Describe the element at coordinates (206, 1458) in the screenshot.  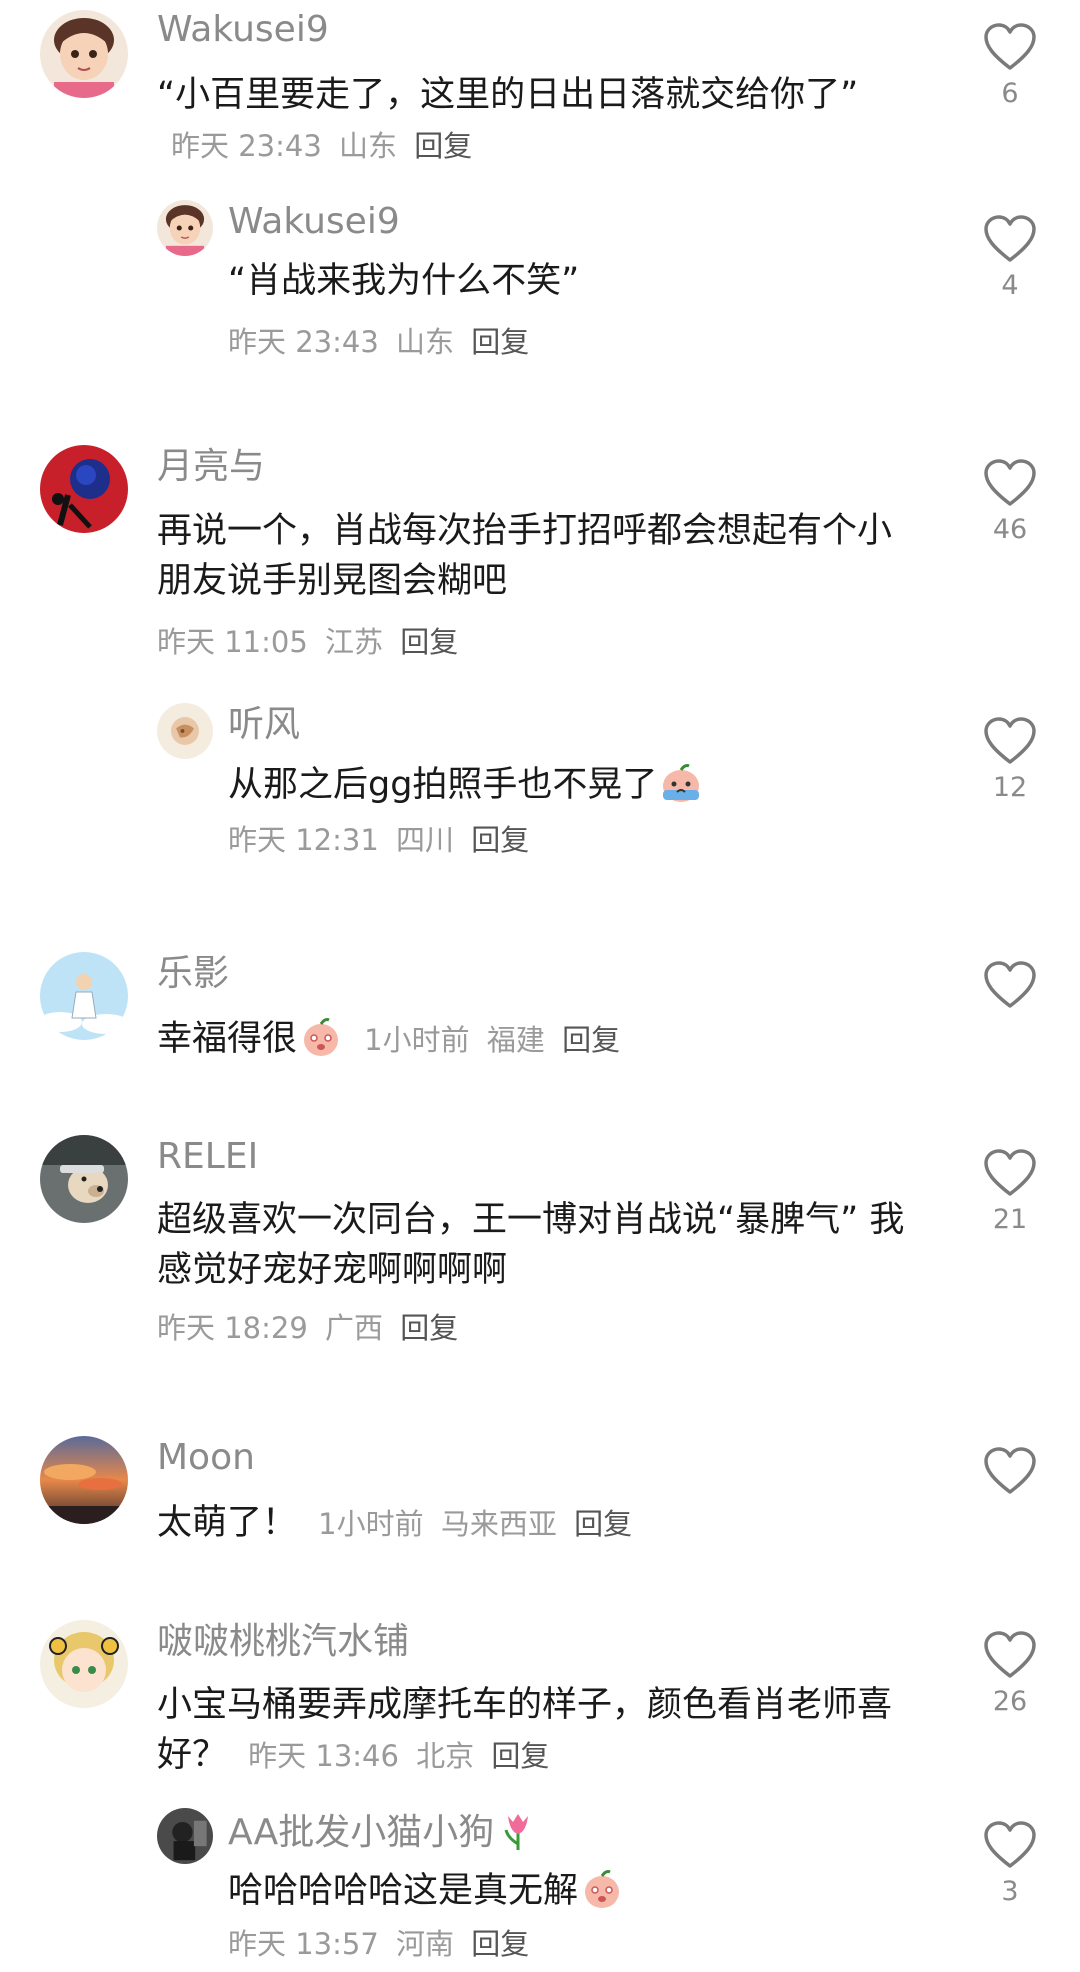
I see `comment-username: Moon` at that location.